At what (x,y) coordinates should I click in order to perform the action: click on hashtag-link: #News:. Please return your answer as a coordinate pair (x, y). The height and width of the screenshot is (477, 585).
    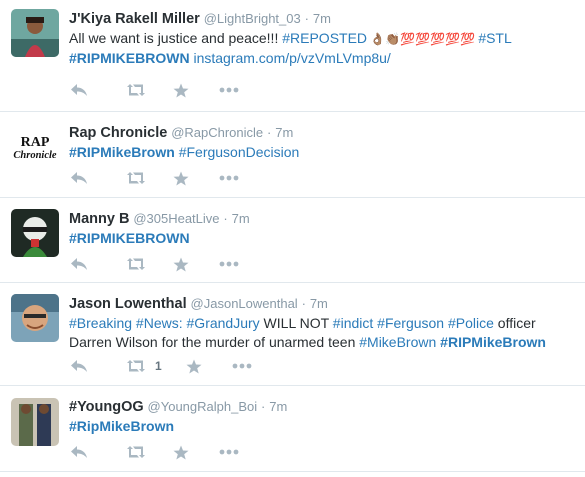
    Looking at the image, I should click on (157, 323).